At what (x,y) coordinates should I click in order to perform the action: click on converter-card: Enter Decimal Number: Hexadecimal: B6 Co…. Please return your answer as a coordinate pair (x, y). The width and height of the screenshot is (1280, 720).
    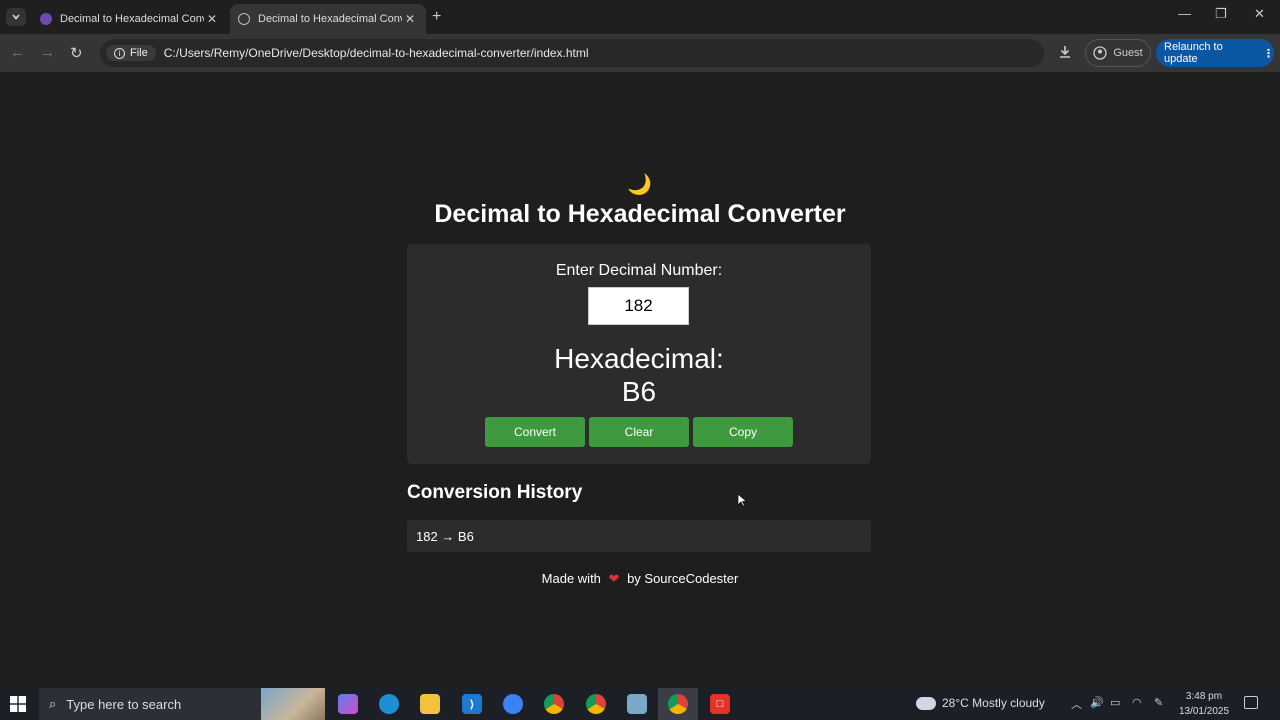
    Looking at the image, I should click on (639, 354).